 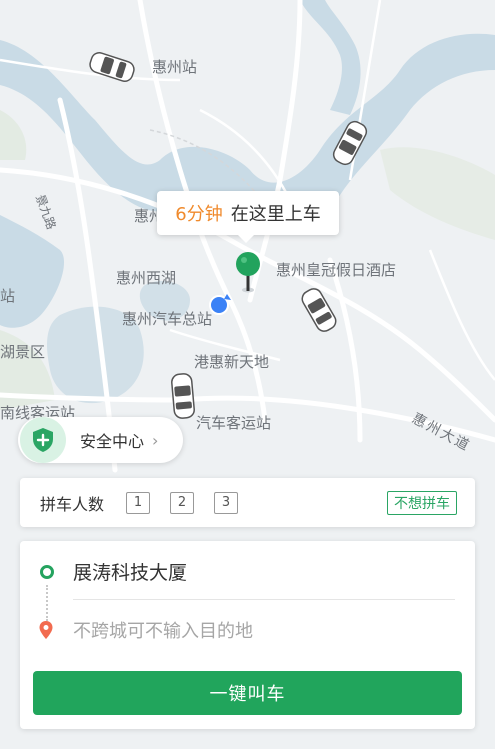 What do you see at coordinates (275, 214) in the screenshot?
I see `pickup-text: 在这里上车` at bounding box center [275, 214].